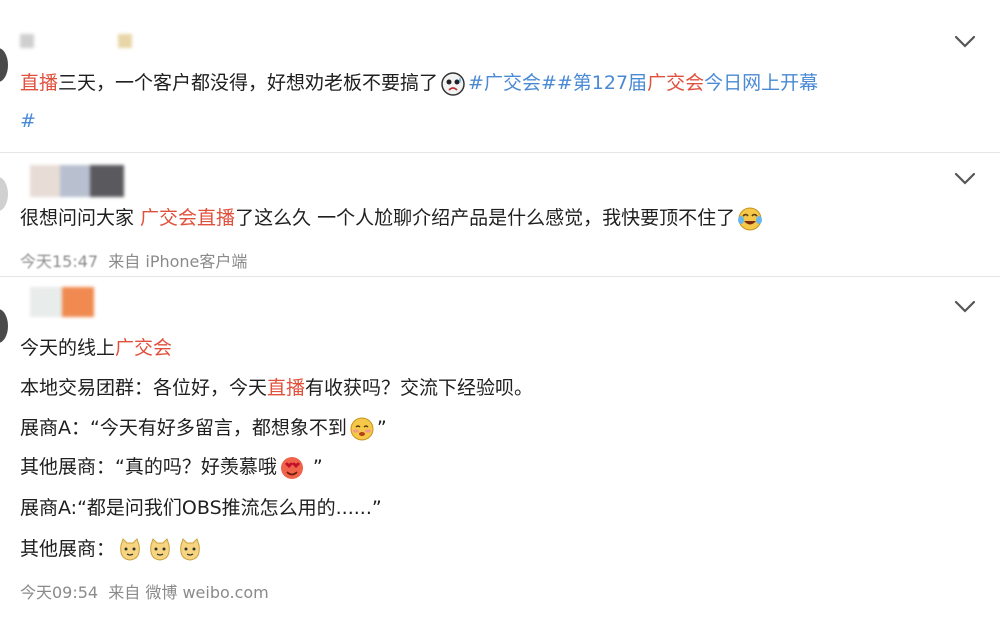  What do you see at coordinates (143, 348) in the screenshot?
I see `keyword-link: 广交会` at bounding box center [143, 348].